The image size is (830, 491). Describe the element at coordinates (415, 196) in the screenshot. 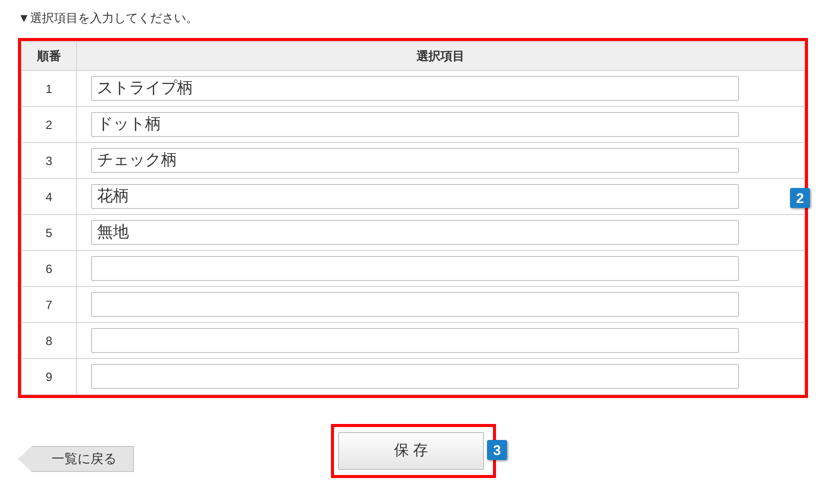

I see `input-field: 花柄` at that location.